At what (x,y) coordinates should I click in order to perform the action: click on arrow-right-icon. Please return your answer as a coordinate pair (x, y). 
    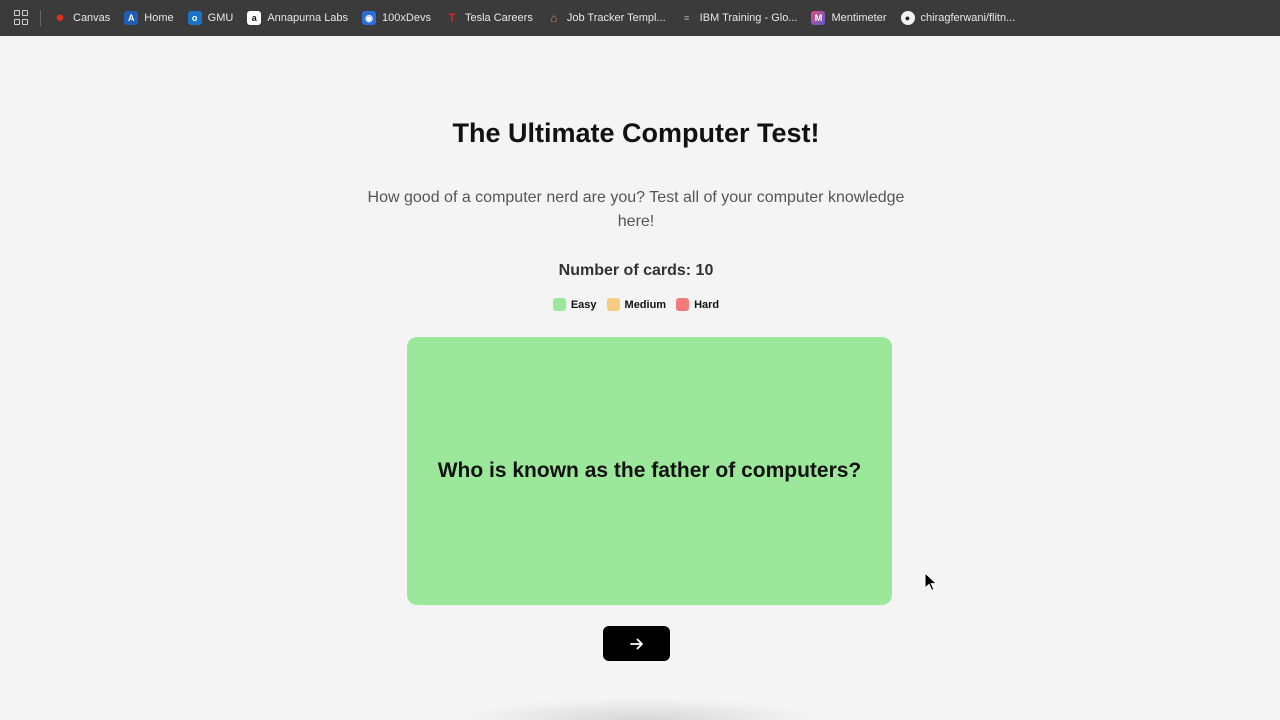
    Looking at the image, I should click on (636, 643).